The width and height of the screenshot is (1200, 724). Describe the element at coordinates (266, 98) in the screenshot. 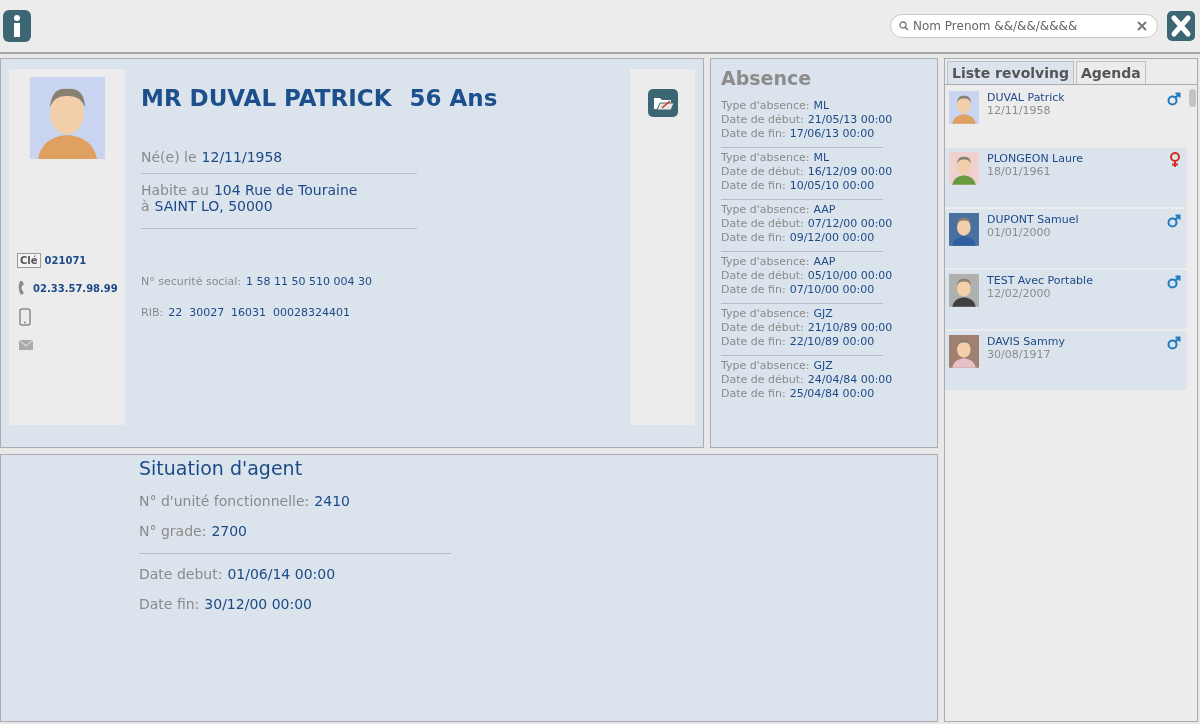

I see `person-name: MR DUVAL PATRICK` at that location.